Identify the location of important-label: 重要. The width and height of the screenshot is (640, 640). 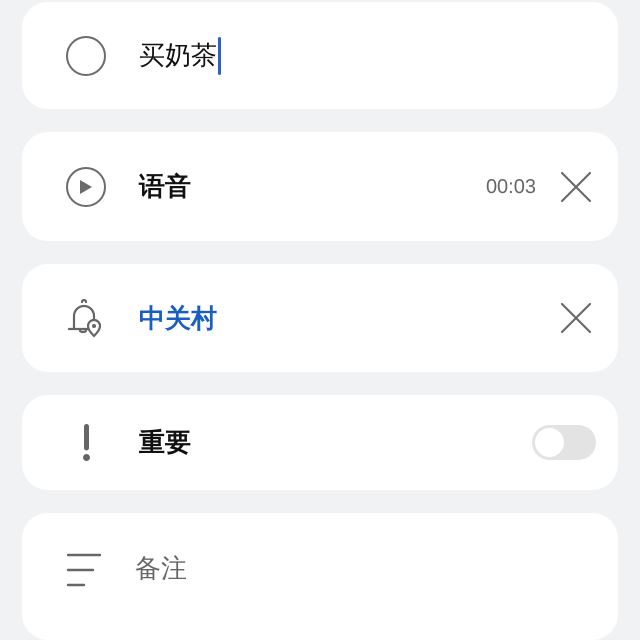
(165, 443).